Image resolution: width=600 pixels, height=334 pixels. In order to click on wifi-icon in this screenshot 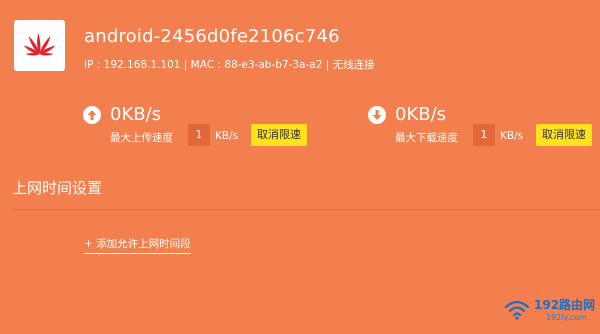, I will do `click(517, 310)`.